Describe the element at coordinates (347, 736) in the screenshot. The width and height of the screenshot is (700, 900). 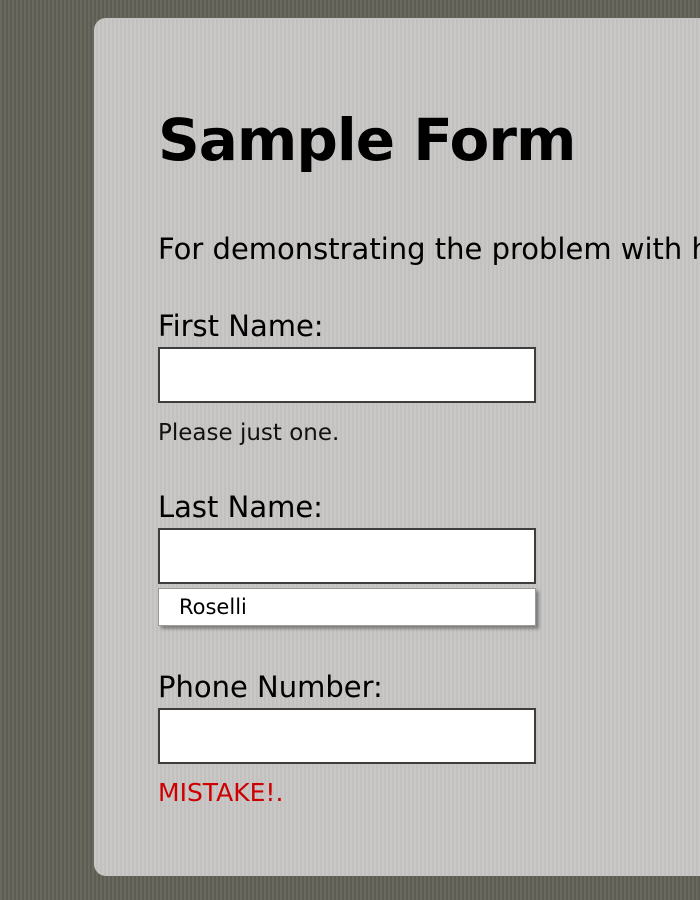
I see `phone-number-field` at that location.